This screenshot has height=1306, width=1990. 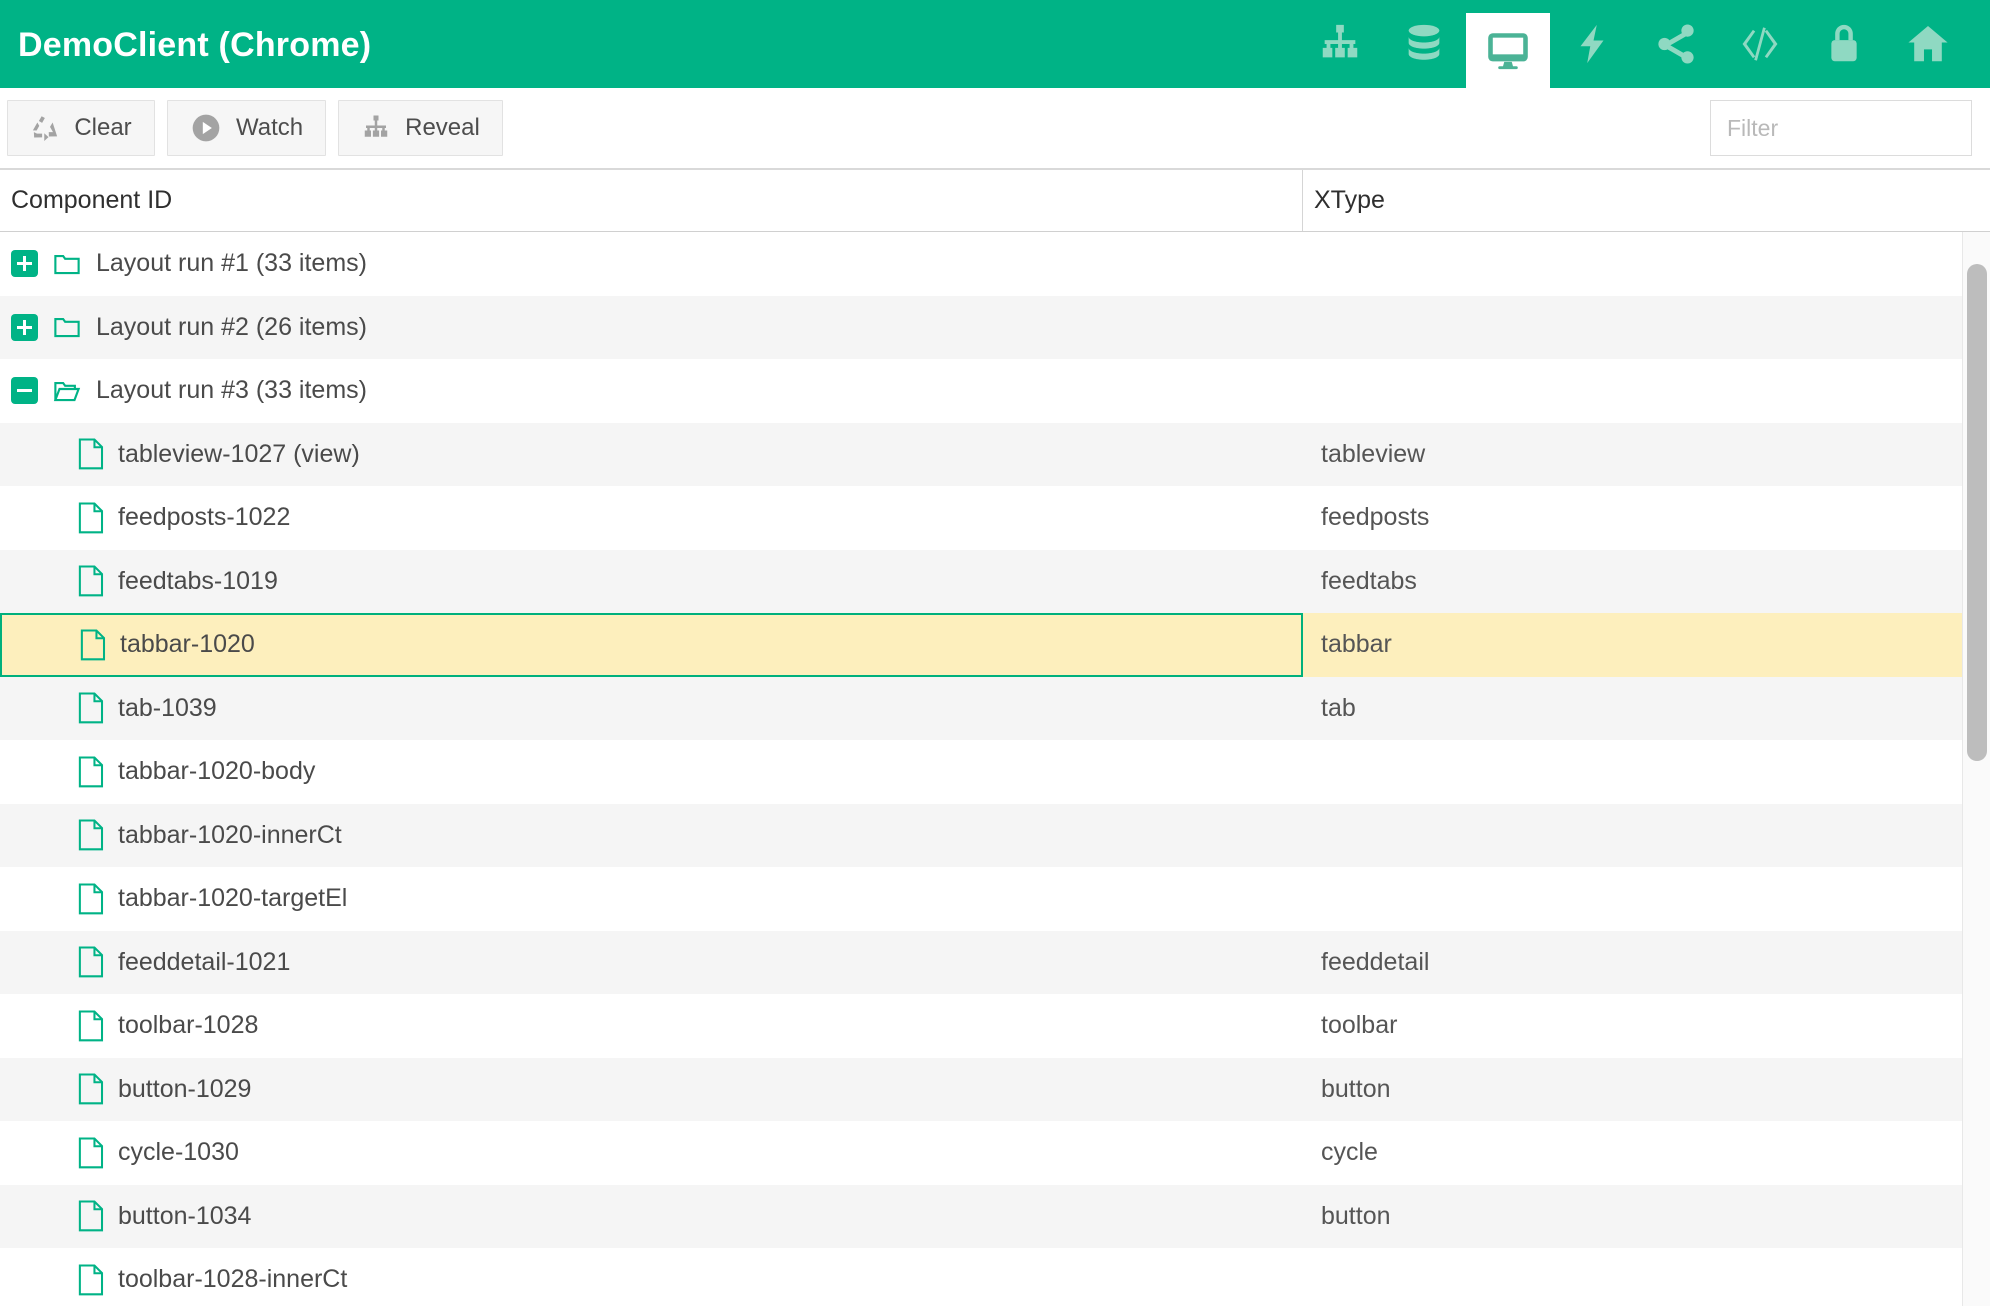 I want to click on row-component-id-label: cycle-1030, so click(x=178, y=1152).